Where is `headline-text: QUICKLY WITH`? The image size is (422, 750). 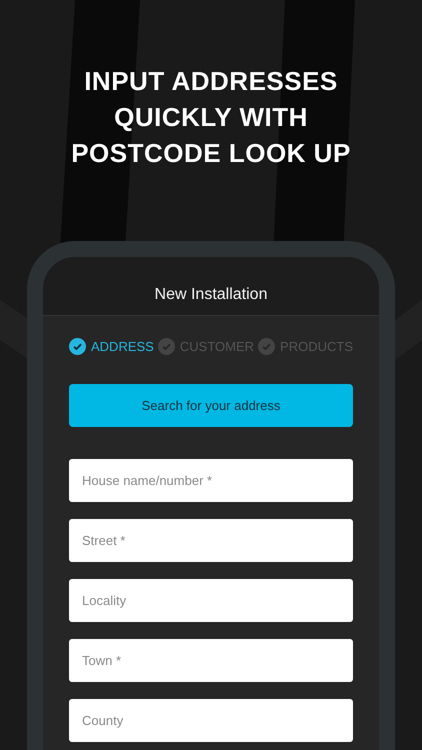 headline-text: QUICKLY WITH is located at coordinates (211, 117).